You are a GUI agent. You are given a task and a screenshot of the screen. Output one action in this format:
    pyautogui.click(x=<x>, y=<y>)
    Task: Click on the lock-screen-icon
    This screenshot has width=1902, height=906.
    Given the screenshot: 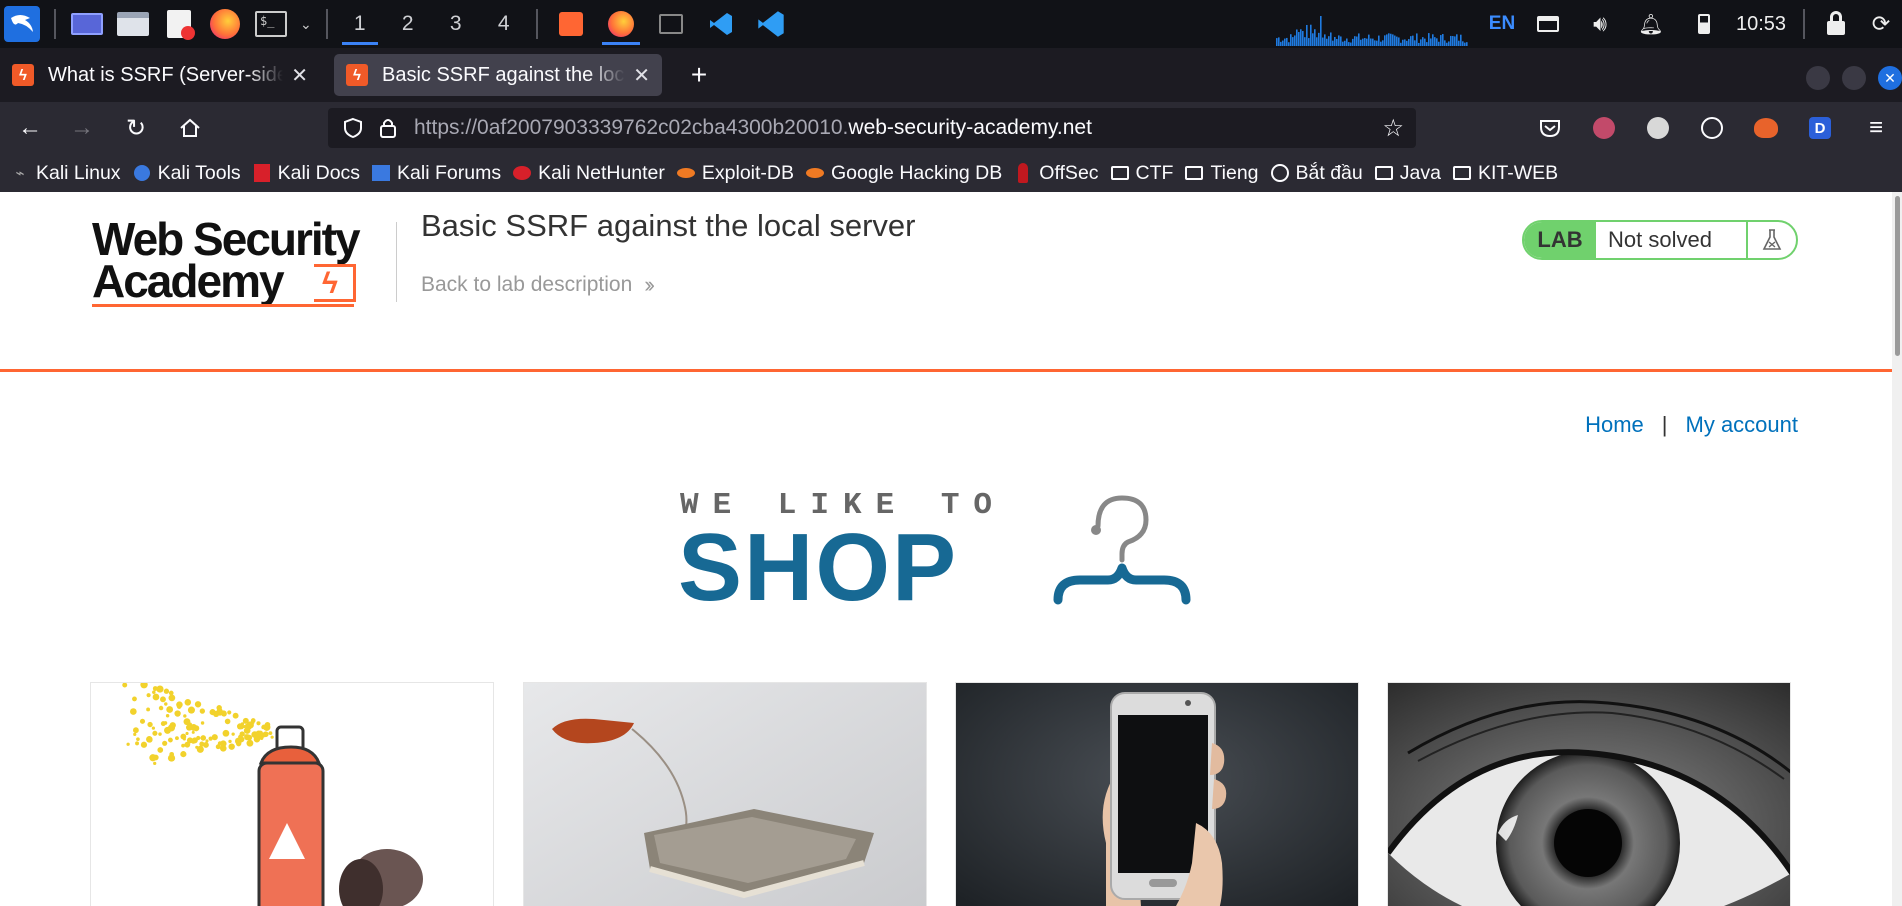 What is the action you would take?
    pyautogui.click(x=1836, y=24)
    